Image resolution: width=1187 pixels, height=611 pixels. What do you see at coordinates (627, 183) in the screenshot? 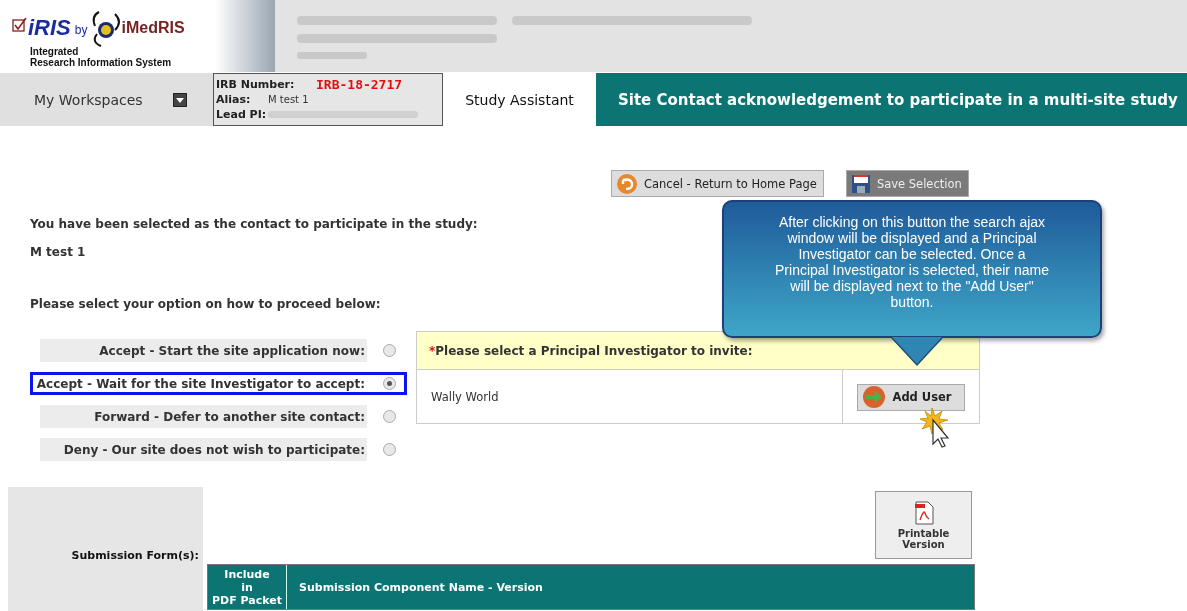
I see `return-icon` at bounding box center [627, 183].